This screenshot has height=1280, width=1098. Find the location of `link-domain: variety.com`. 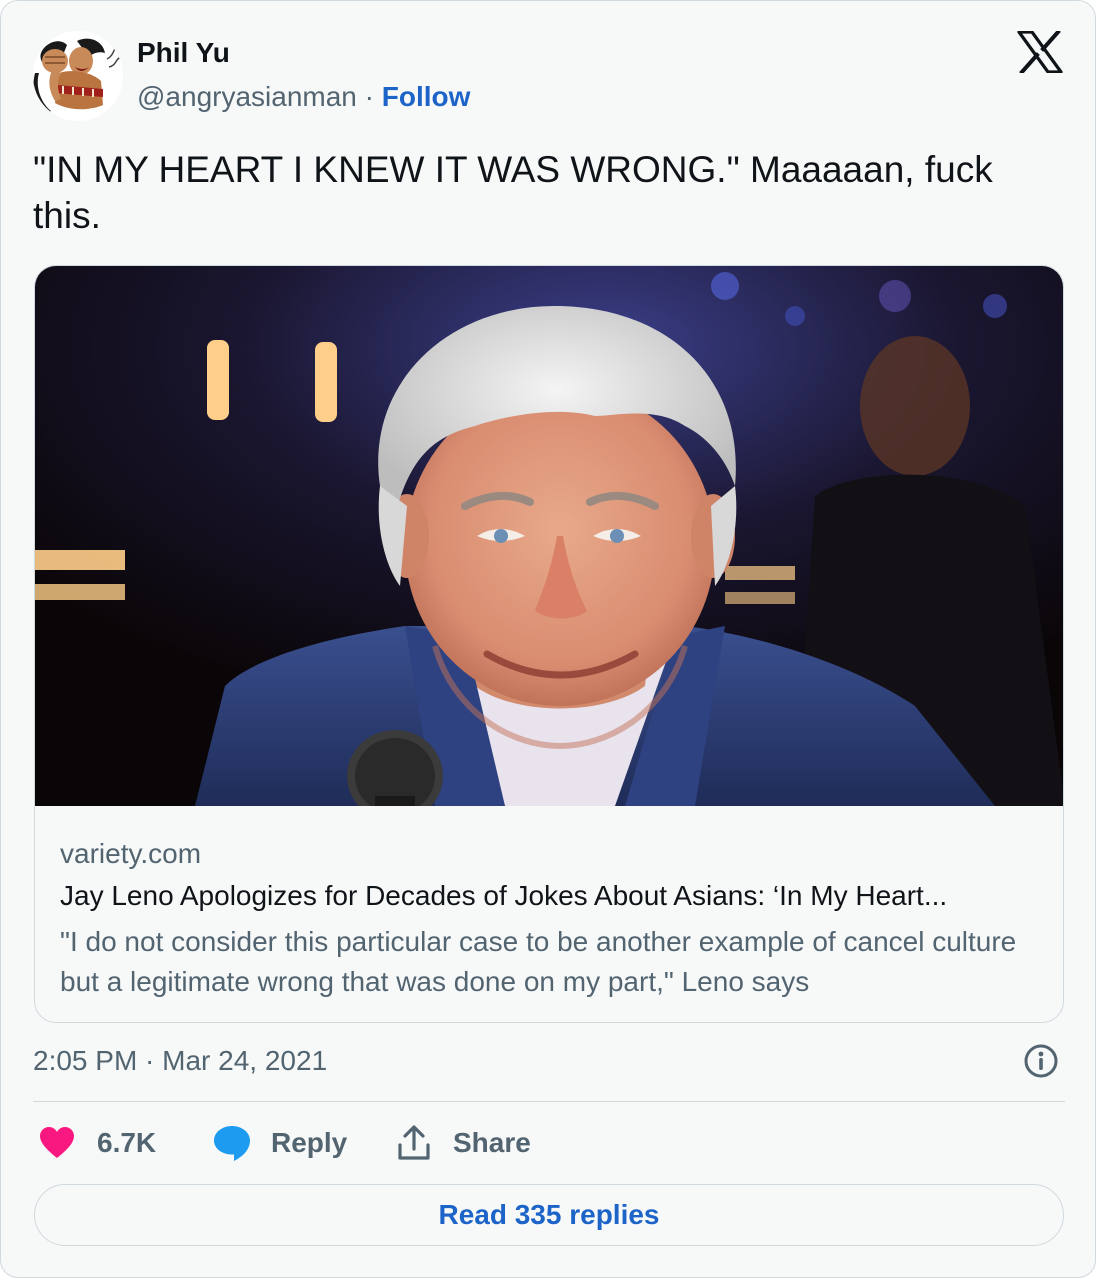

link-domain: variety.com is located at coordinates (131, 853).